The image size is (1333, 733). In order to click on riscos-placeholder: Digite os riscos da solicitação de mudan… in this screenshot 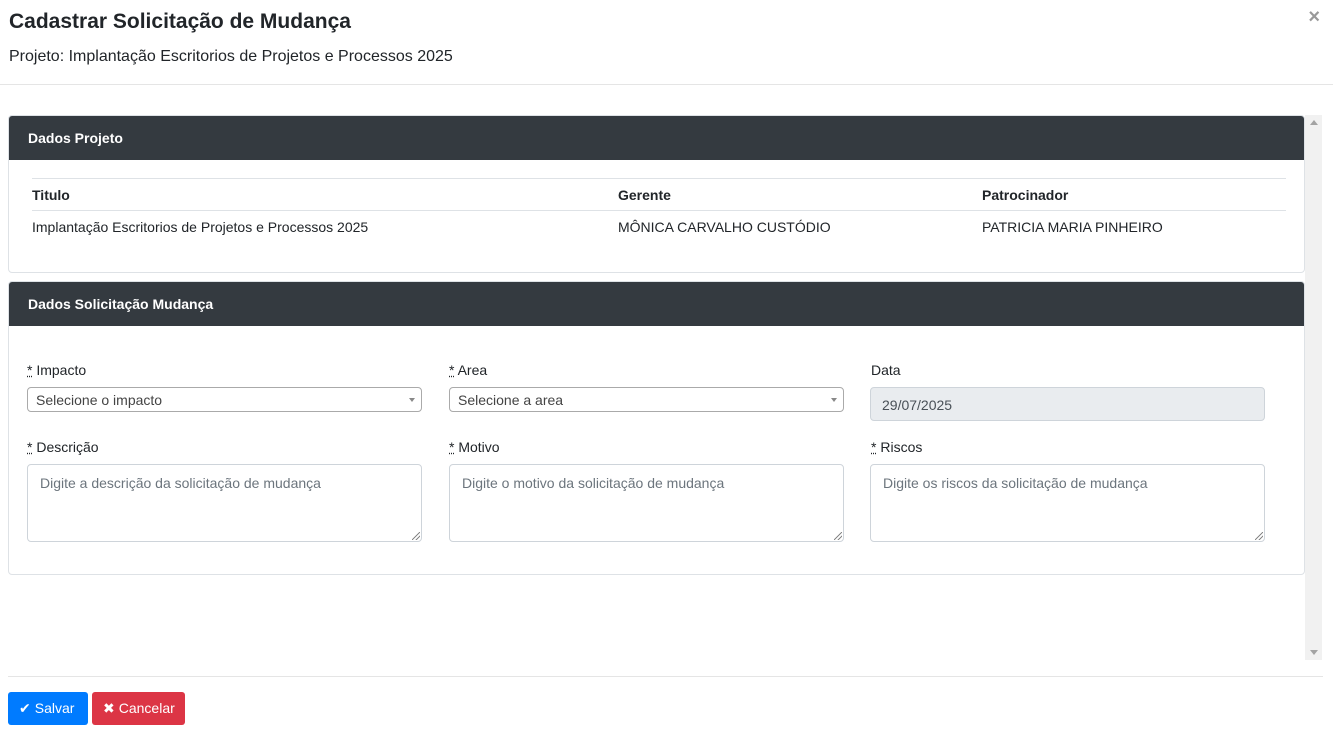, I will do `click(1015, 483)`.